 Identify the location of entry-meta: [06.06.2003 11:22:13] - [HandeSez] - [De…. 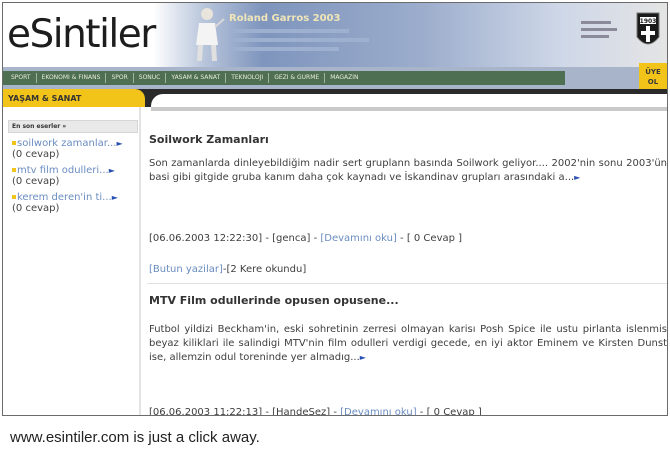
(315, 411).